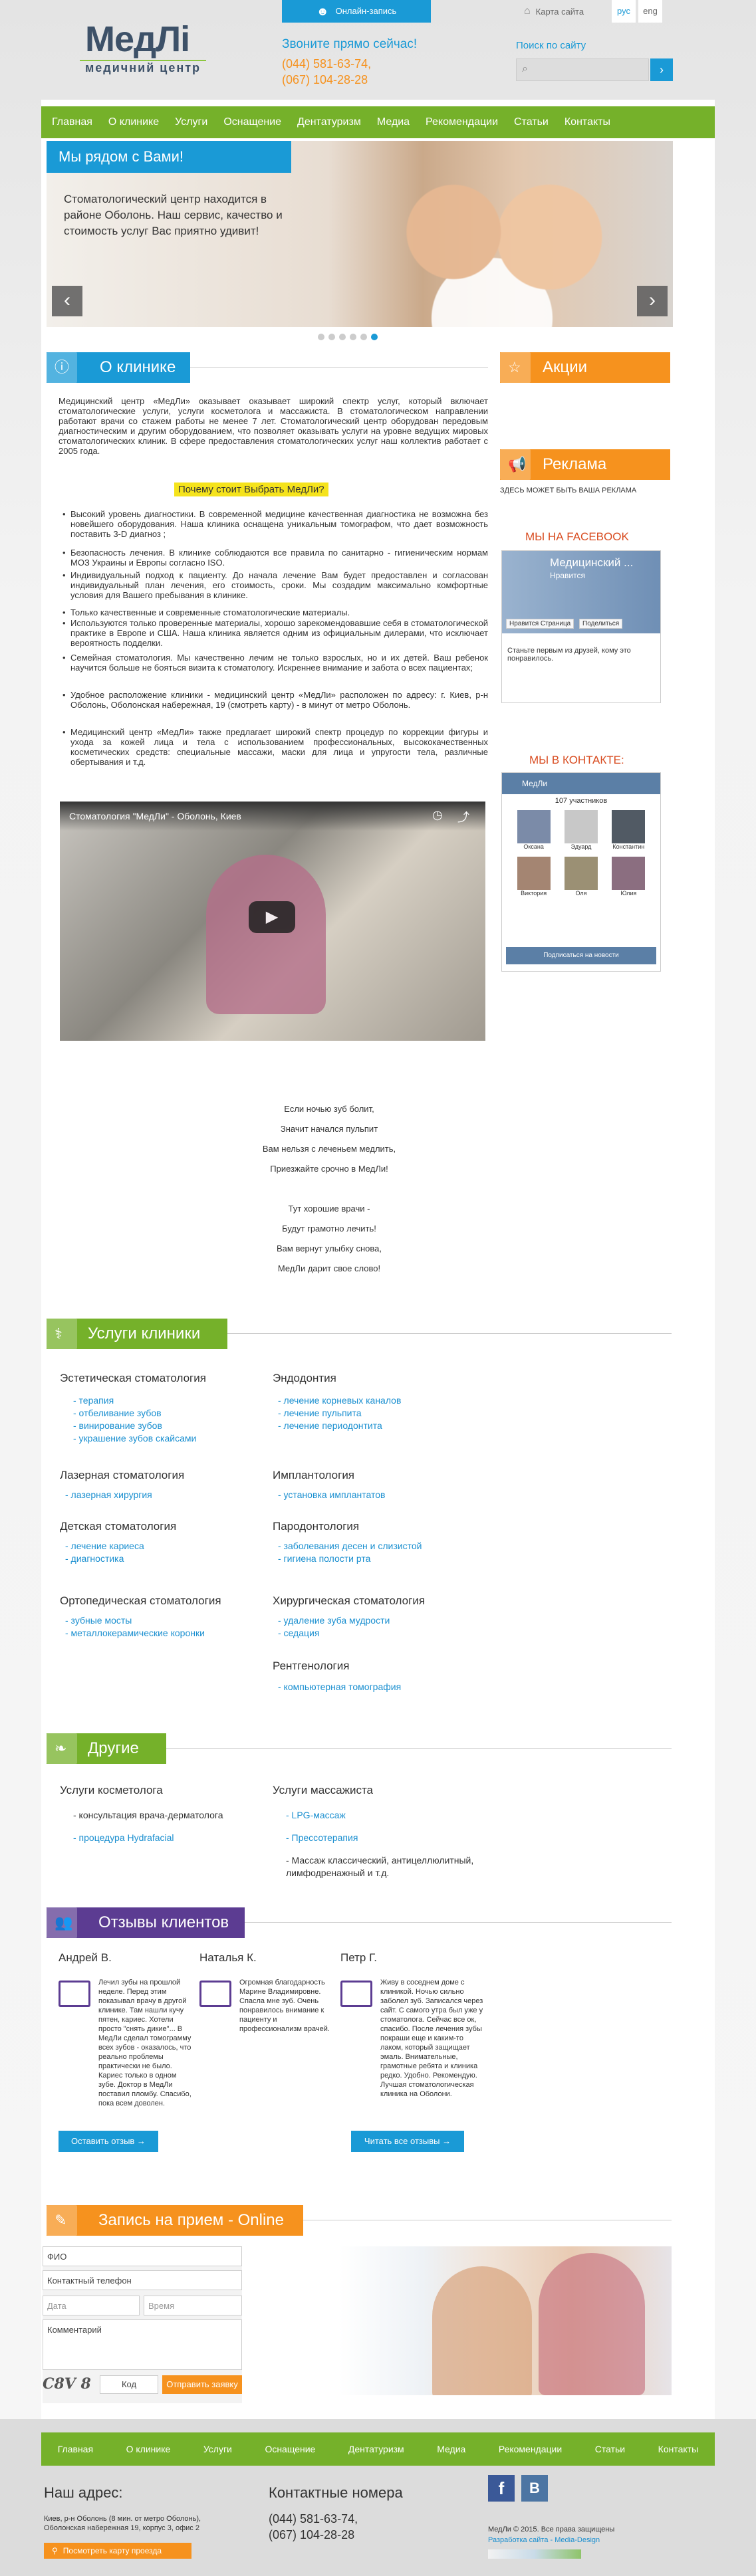 This screenshot has height=2576, width=756. What do you see at coordinates (554, 11) in the screenshot?
I see `sitemap-link: ⌂ Карта сайта` at bounding box center [554, 11].